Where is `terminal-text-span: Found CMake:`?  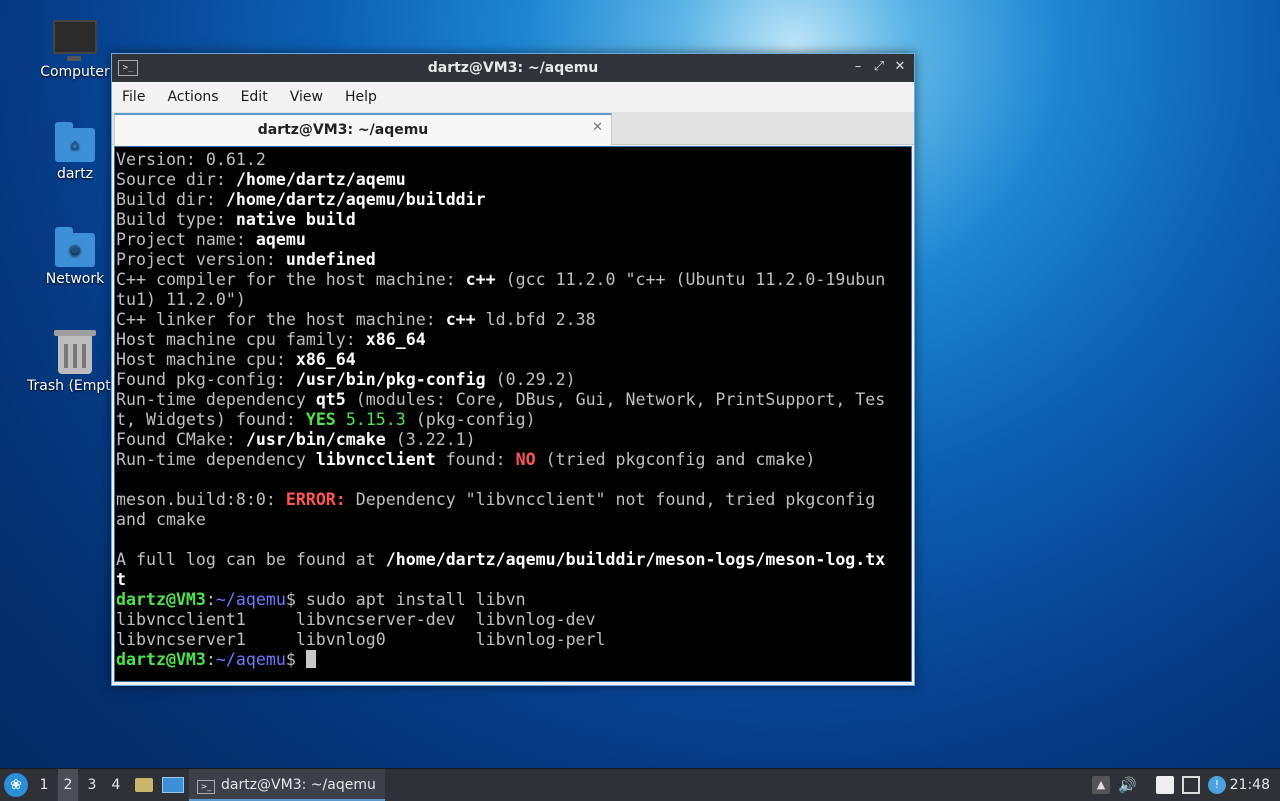
terminal-text-span: Found CMake: is located at coordinates (181, 439).